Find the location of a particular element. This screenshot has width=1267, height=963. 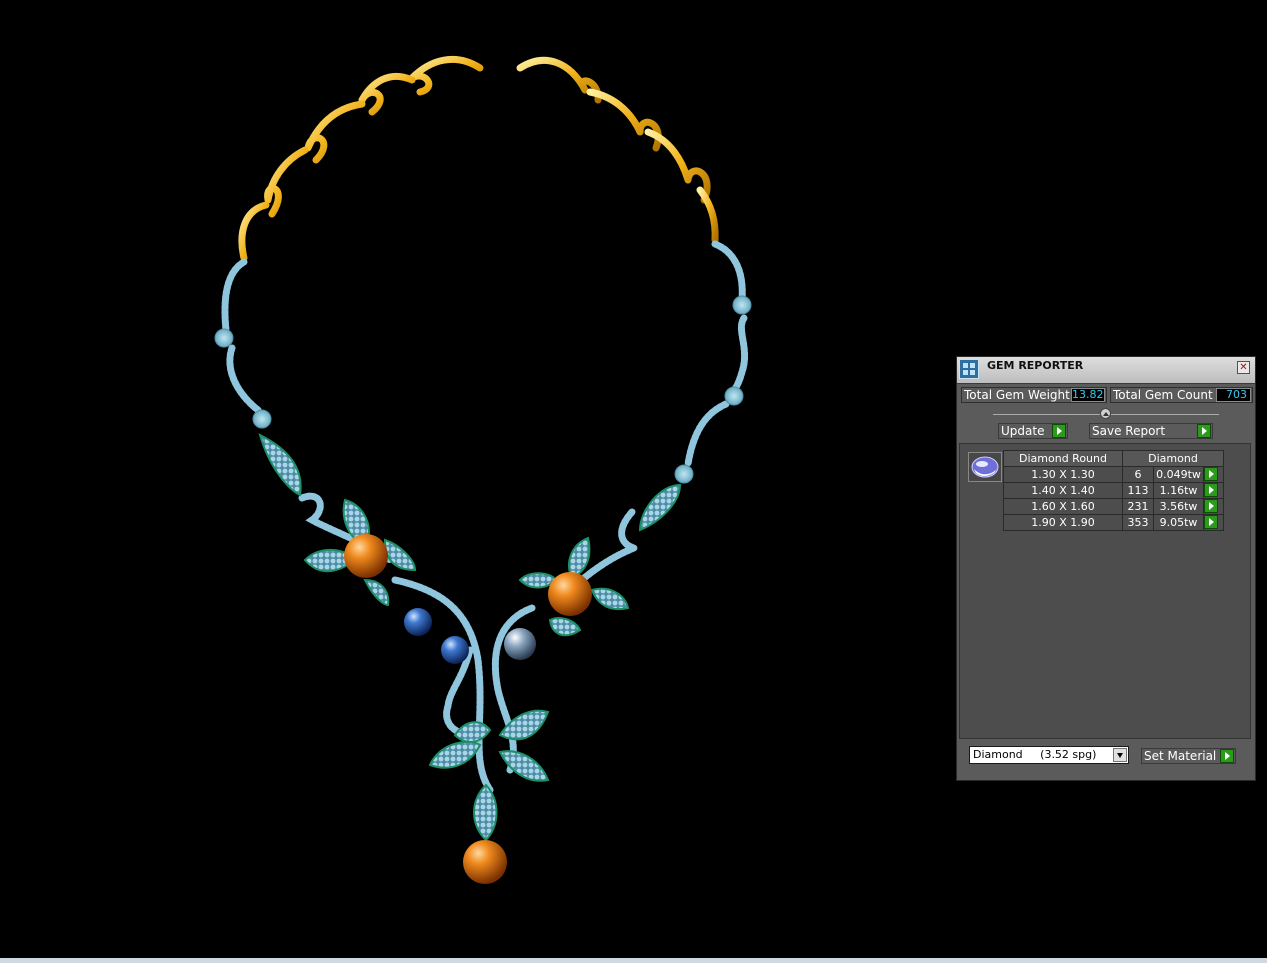

table-row: 1.40 X 1.40 113 1.16tw is located at coordinates (1114, 490).